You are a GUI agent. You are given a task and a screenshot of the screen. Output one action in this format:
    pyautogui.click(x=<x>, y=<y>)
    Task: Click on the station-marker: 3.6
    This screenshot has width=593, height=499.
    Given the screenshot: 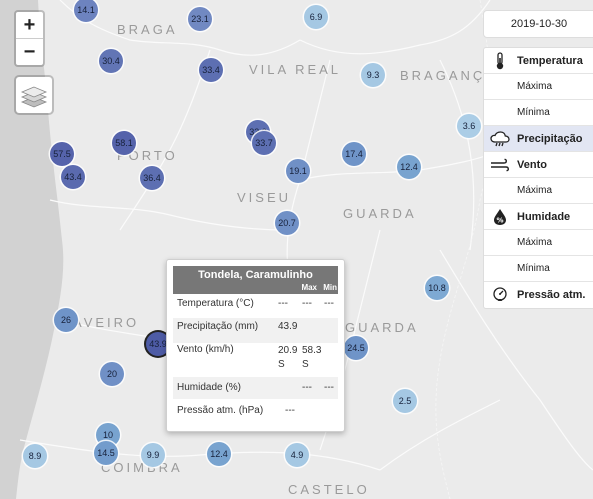 What is the action you would take?
    pyautogui.click(x=469, y=126)
    